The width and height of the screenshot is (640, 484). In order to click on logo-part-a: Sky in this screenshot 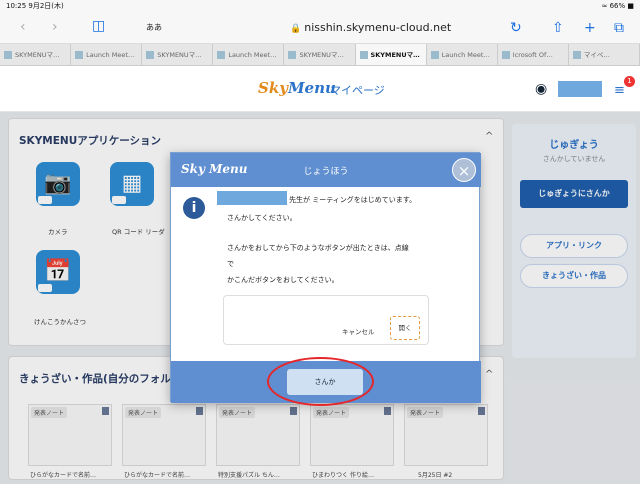, I will do `click(273, 88)`.